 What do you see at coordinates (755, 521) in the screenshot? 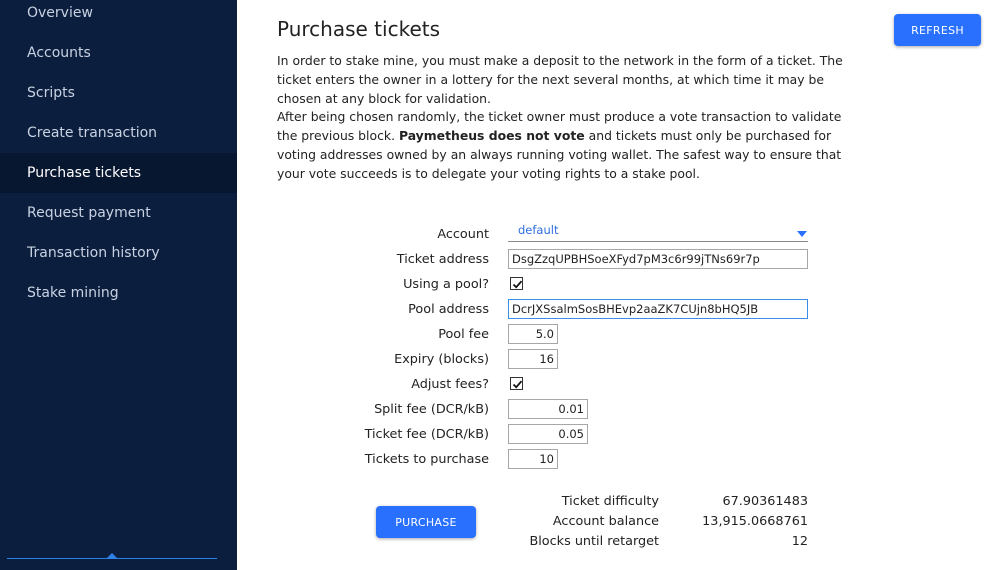
I see `account-balance-value: 13,915.0668761` at bounding box center [755, 521].